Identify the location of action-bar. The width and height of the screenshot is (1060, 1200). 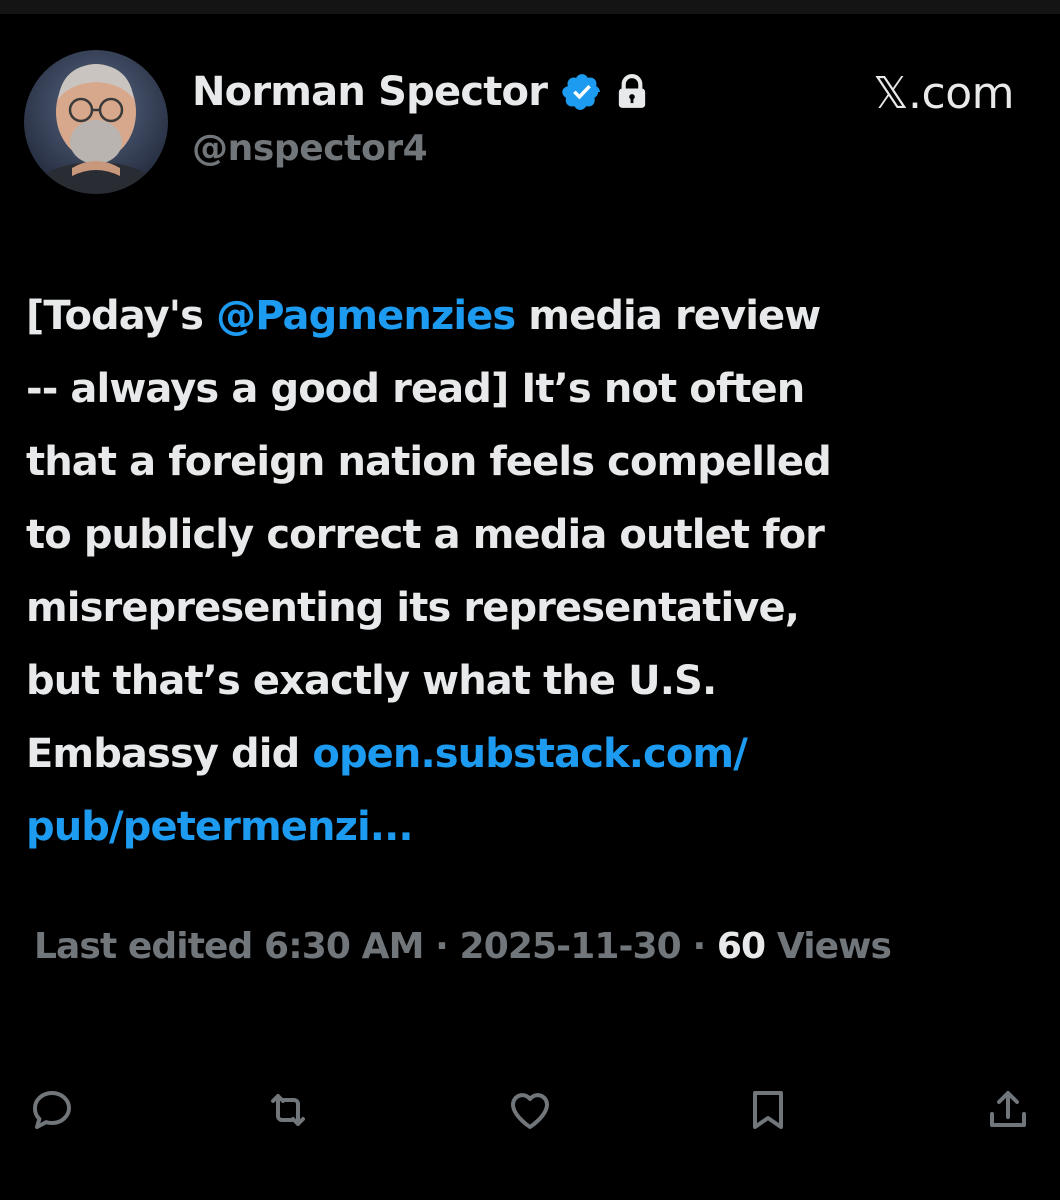
(530, 1115).